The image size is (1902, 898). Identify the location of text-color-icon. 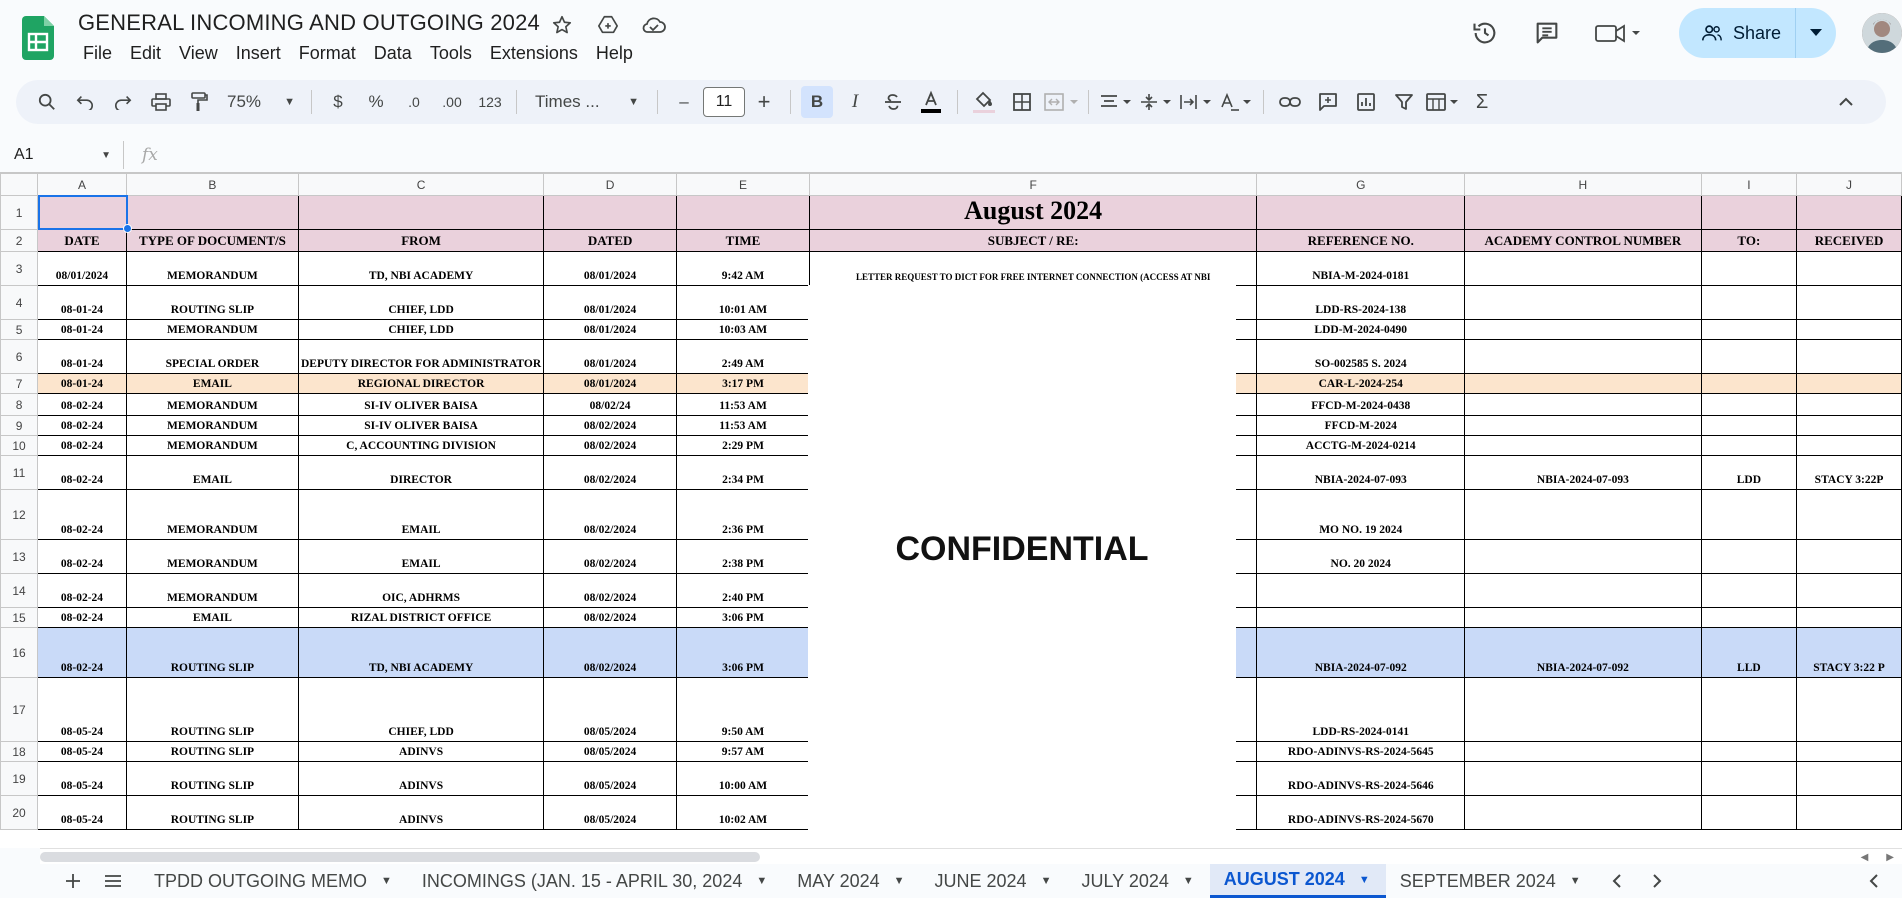
(931, 102).